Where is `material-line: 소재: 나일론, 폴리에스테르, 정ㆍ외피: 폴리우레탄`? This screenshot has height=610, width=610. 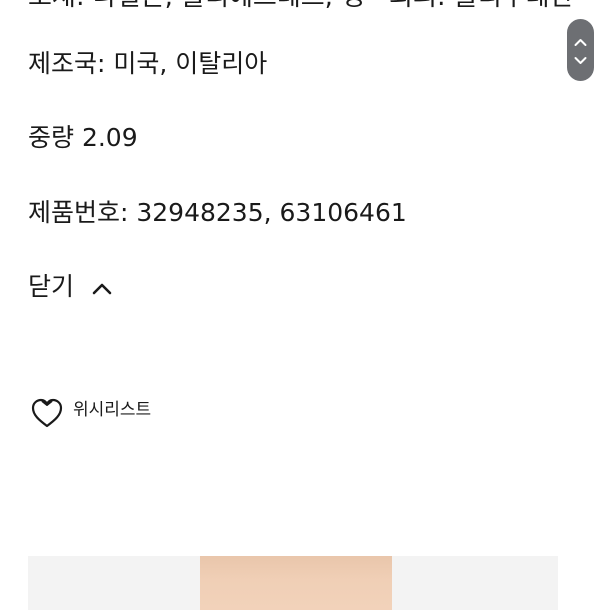 material-line: 소재: 나일론, 폴리에스테르, 정ㆍ외피: 폴리우레탄 is located at coordinates (301, 5).